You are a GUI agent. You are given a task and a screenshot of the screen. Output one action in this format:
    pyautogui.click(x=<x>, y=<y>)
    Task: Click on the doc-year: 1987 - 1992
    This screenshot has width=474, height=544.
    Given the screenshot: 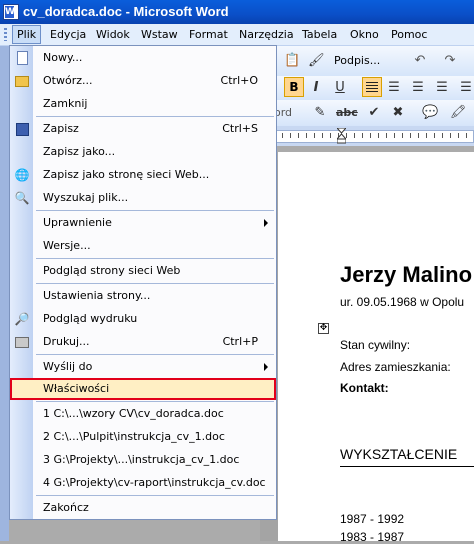 What is the action you would take?
    pyautogui.click(x=372, y=519)
    